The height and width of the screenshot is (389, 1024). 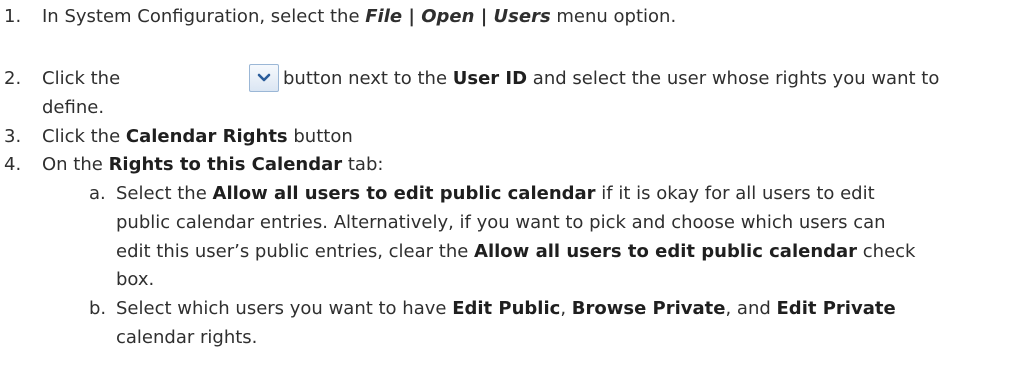 I want to click on step-2-continuation: define., so click(x=73, y=107).